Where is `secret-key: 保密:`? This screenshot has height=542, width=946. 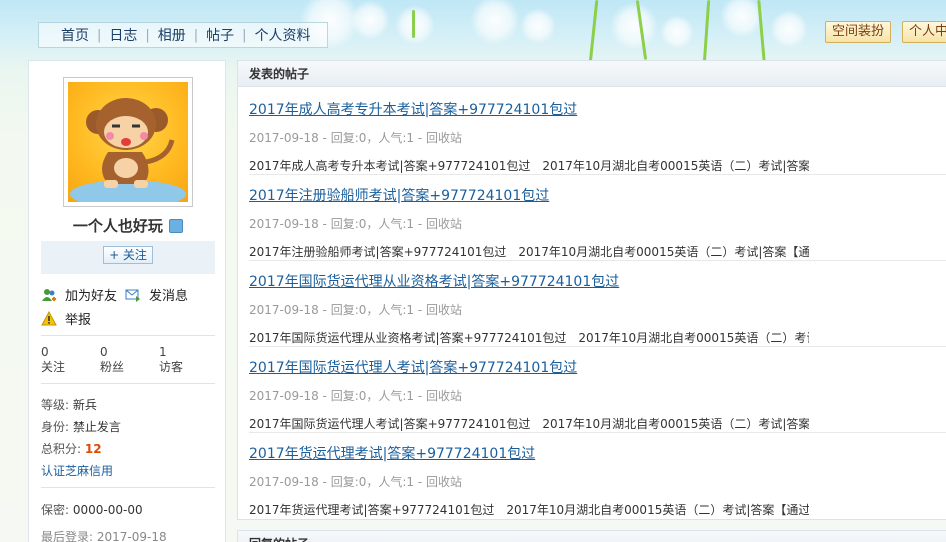 secret-key: 保密: is located at coordinates (55, 510).